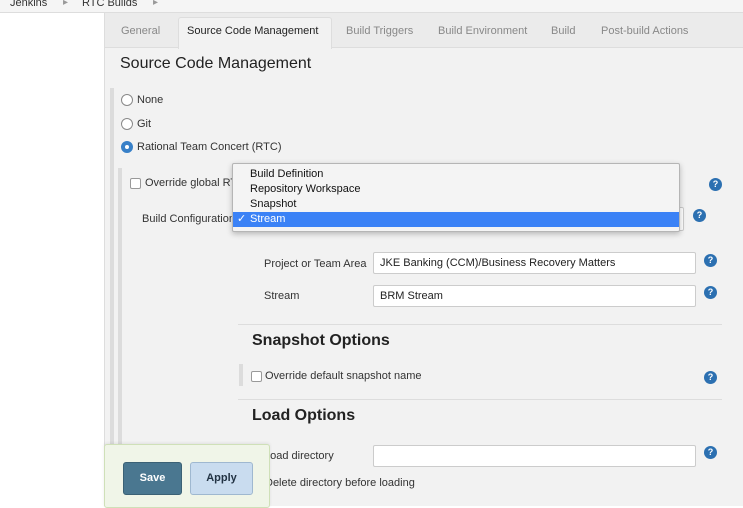 The width and height of the screenshot is (743, 508). I want to click on stream-field: BRM Stream, so click(534, 296).